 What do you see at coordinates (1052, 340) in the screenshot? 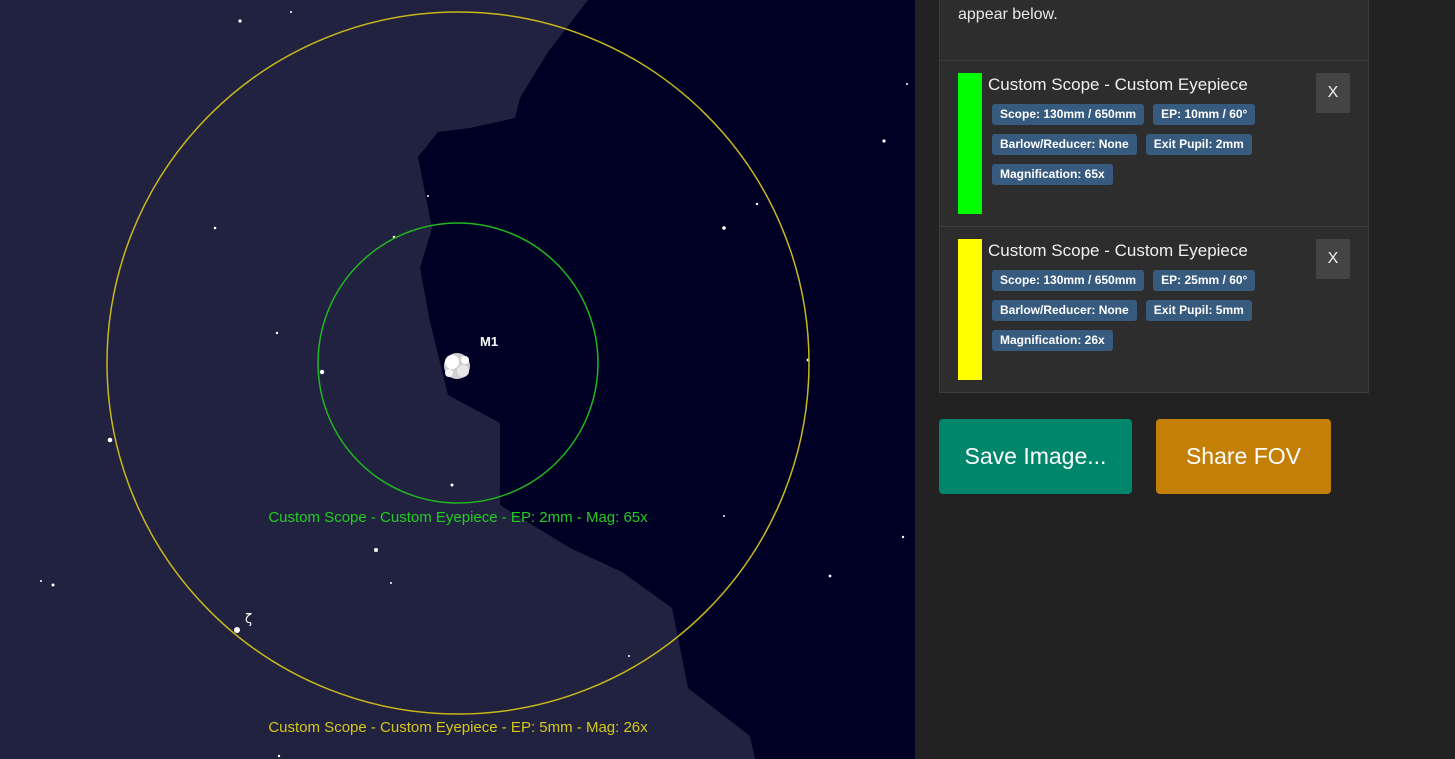
I see `badge-magnification: Magnification: 26x` at bounding box center [1052, 340].